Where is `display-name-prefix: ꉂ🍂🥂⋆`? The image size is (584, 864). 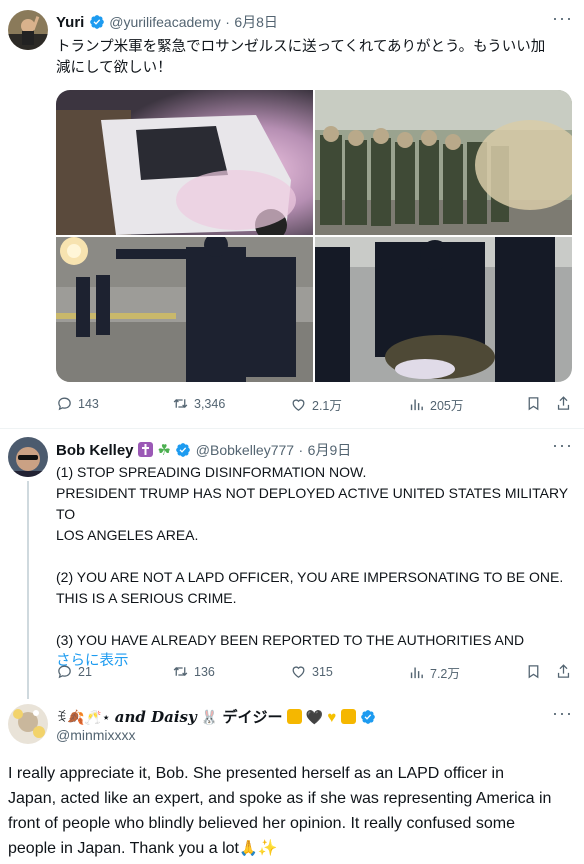 display-name-prefix: ꉂ🍂🥂⋆ is located at coordinates (83, 717).